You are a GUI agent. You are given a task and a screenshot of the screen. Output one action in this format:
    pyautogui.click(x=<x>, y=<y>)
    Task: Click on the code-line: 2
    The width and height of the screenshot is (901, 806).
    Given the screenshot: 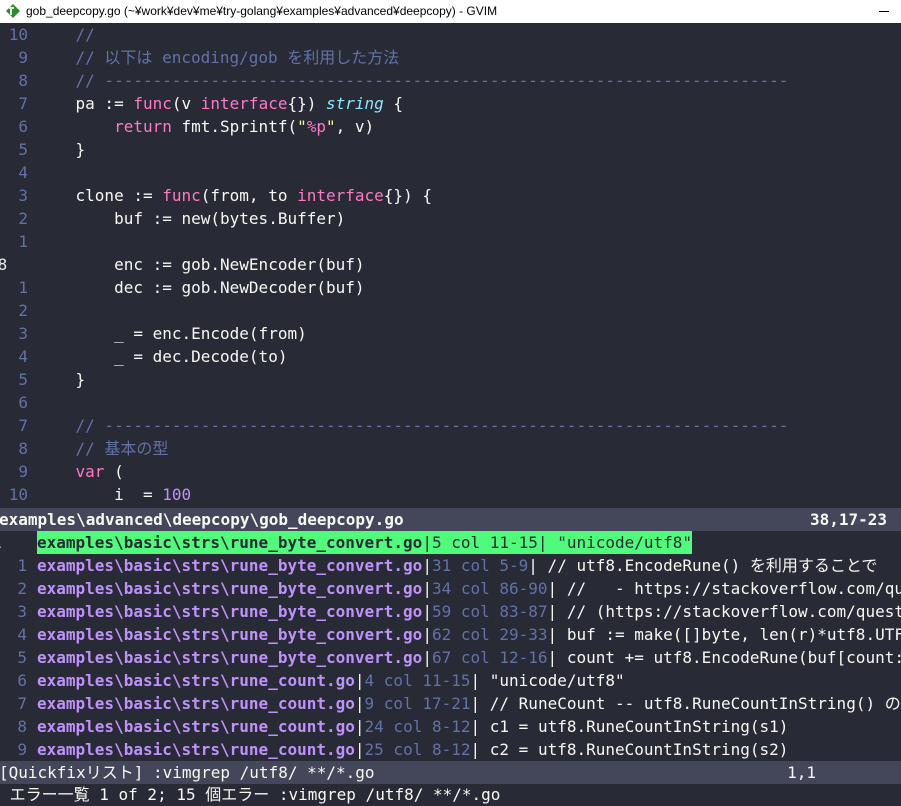 What is the action you would take?
    pyautogui.click(x=450, y=310)
    